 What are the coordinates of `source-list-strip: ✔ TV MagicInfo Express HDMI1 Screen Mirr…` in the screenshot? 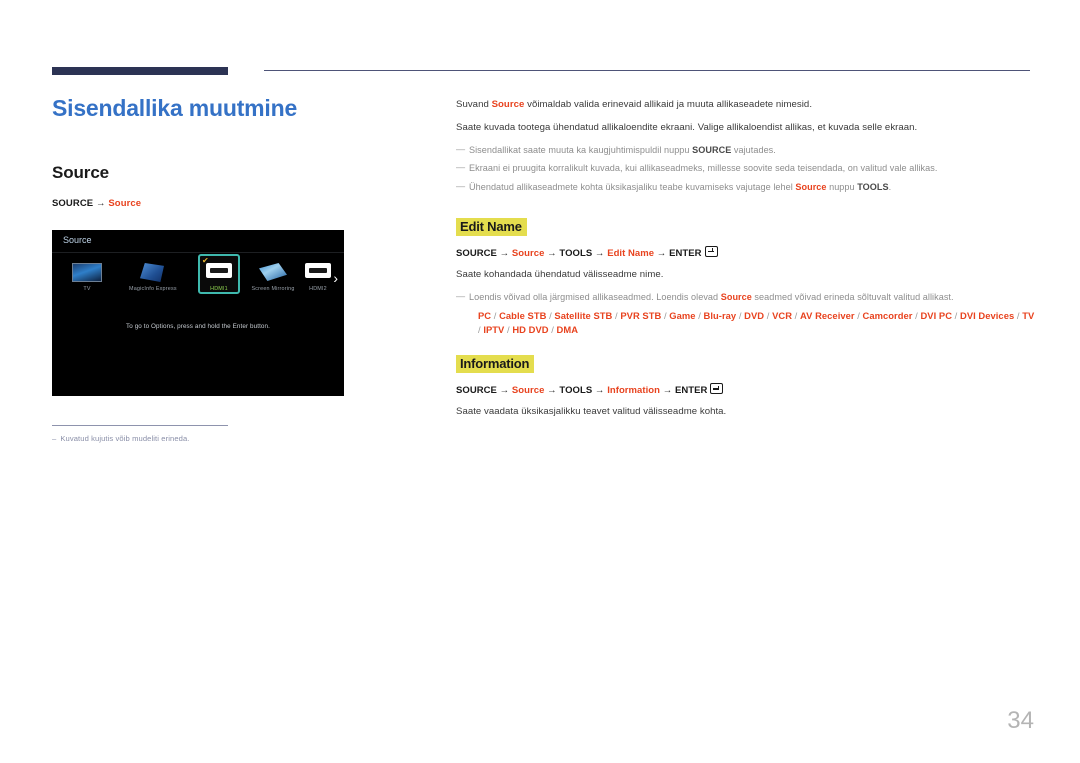 It's located at (198, 282).